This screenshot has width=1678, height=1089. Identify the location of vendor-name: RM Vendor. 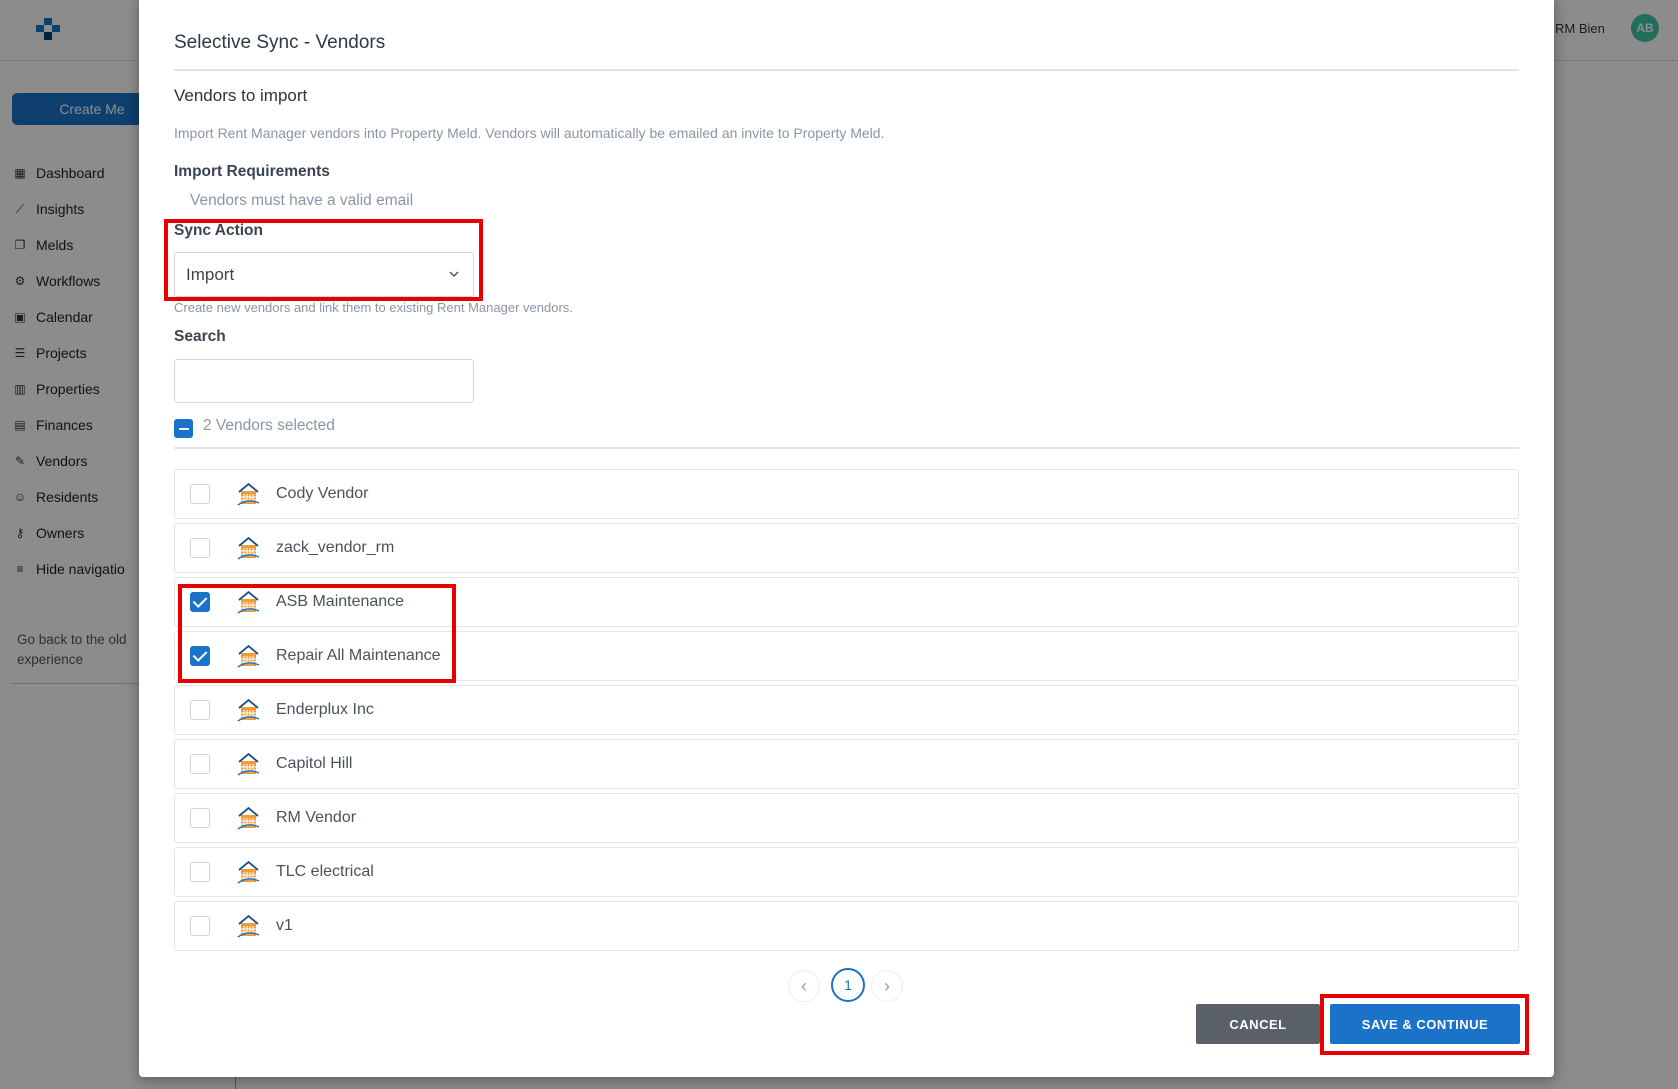
(316, 817).